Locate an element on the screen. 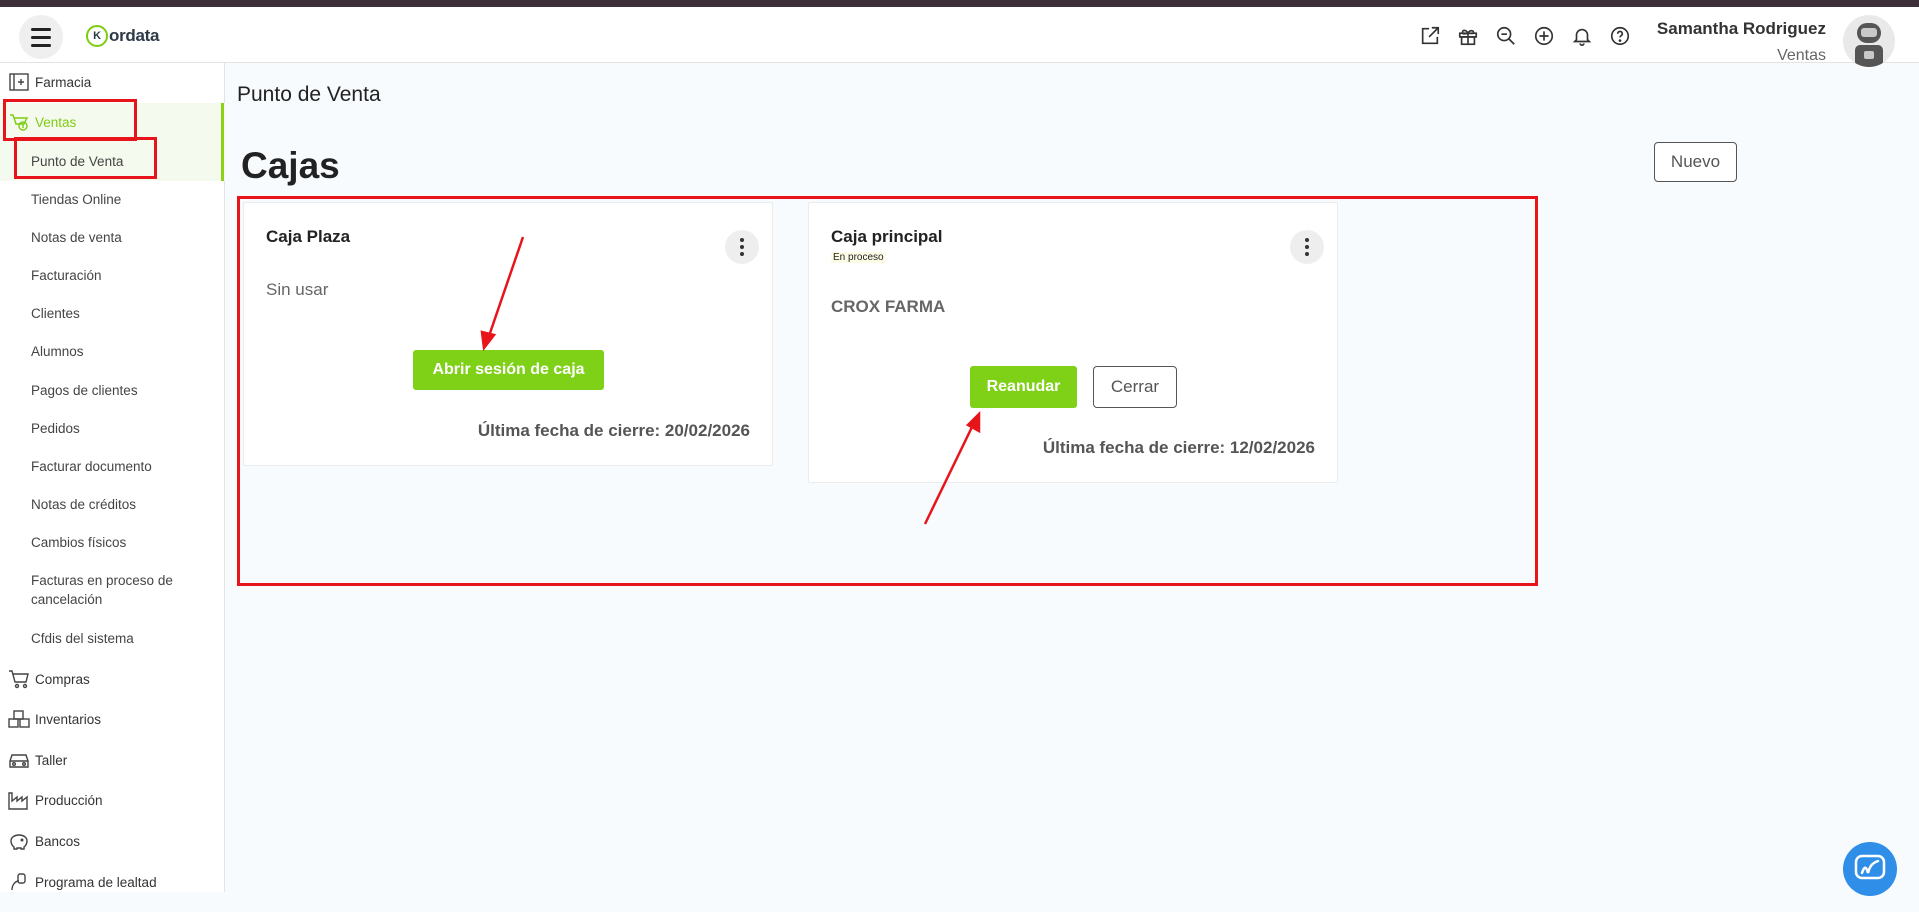  chat-widget-button is located at coordinates (1870, 869).